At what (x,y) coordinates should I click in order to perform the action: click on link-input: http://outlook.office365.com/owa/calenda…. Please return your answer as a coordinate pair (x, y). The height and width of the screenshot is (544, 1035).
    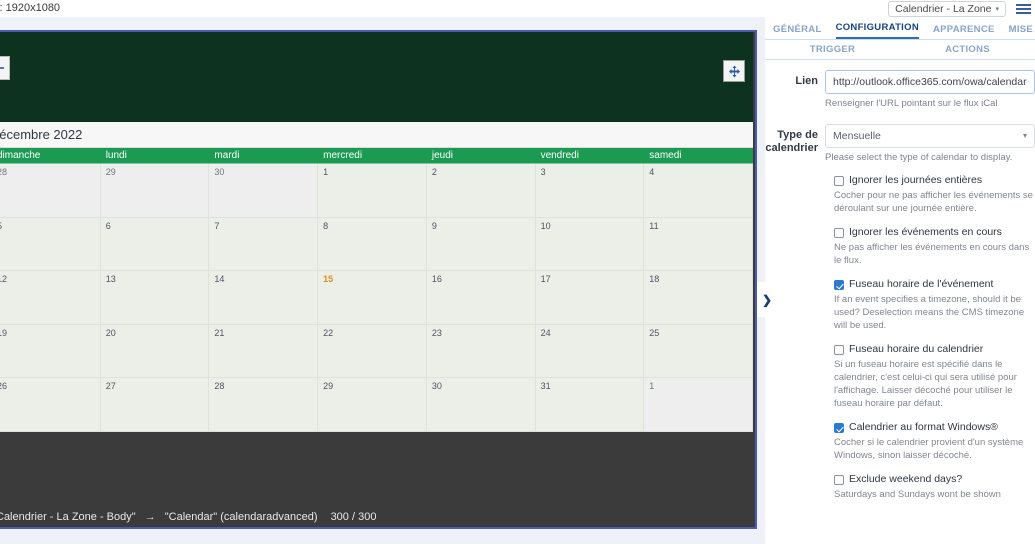
    Looking at the image, I should click on (930, 82).